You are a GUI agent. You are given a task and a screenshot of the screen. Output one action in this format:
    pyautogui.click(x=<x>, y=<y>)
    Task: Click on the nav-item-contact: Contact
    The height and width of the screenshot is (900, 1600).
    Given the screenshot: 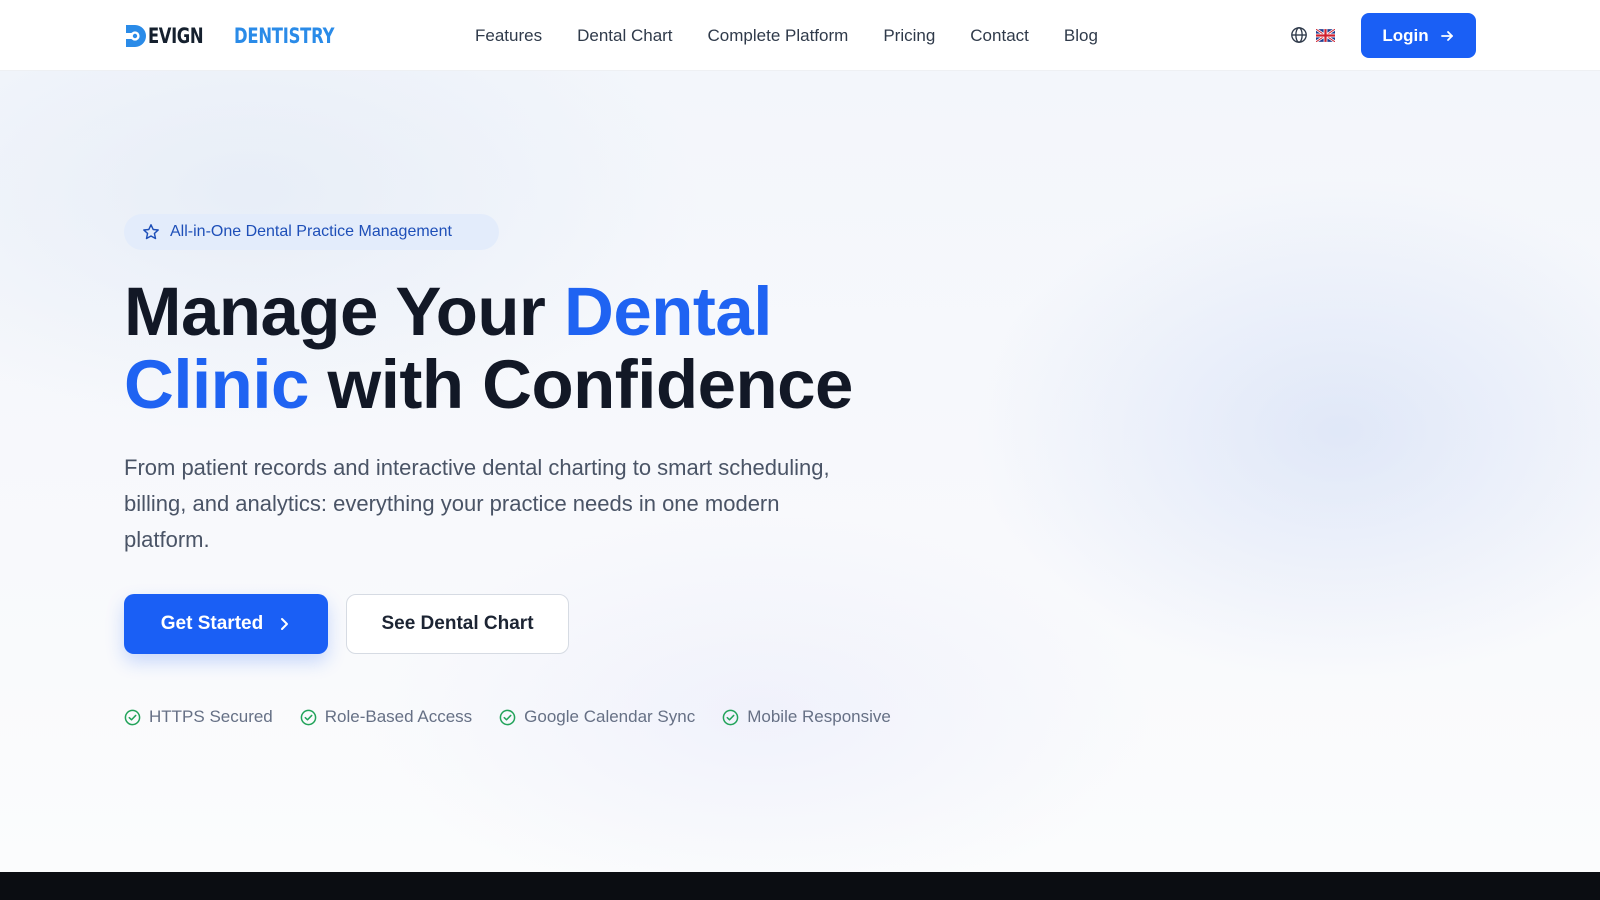 What is the action you would take?
    pyautogui.click(x=999, y=36)
    